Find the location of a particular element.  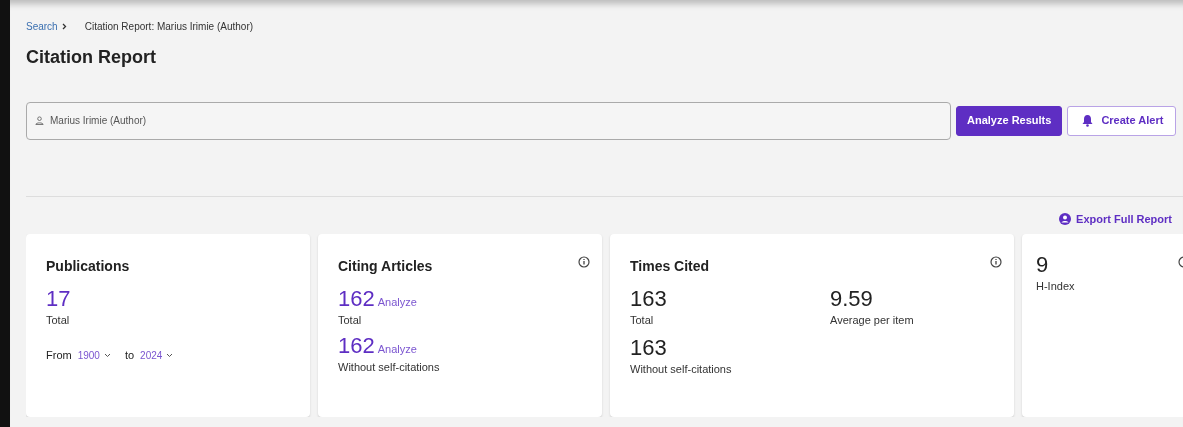

metric-value: 9 is located at coordinates (1042, 265).